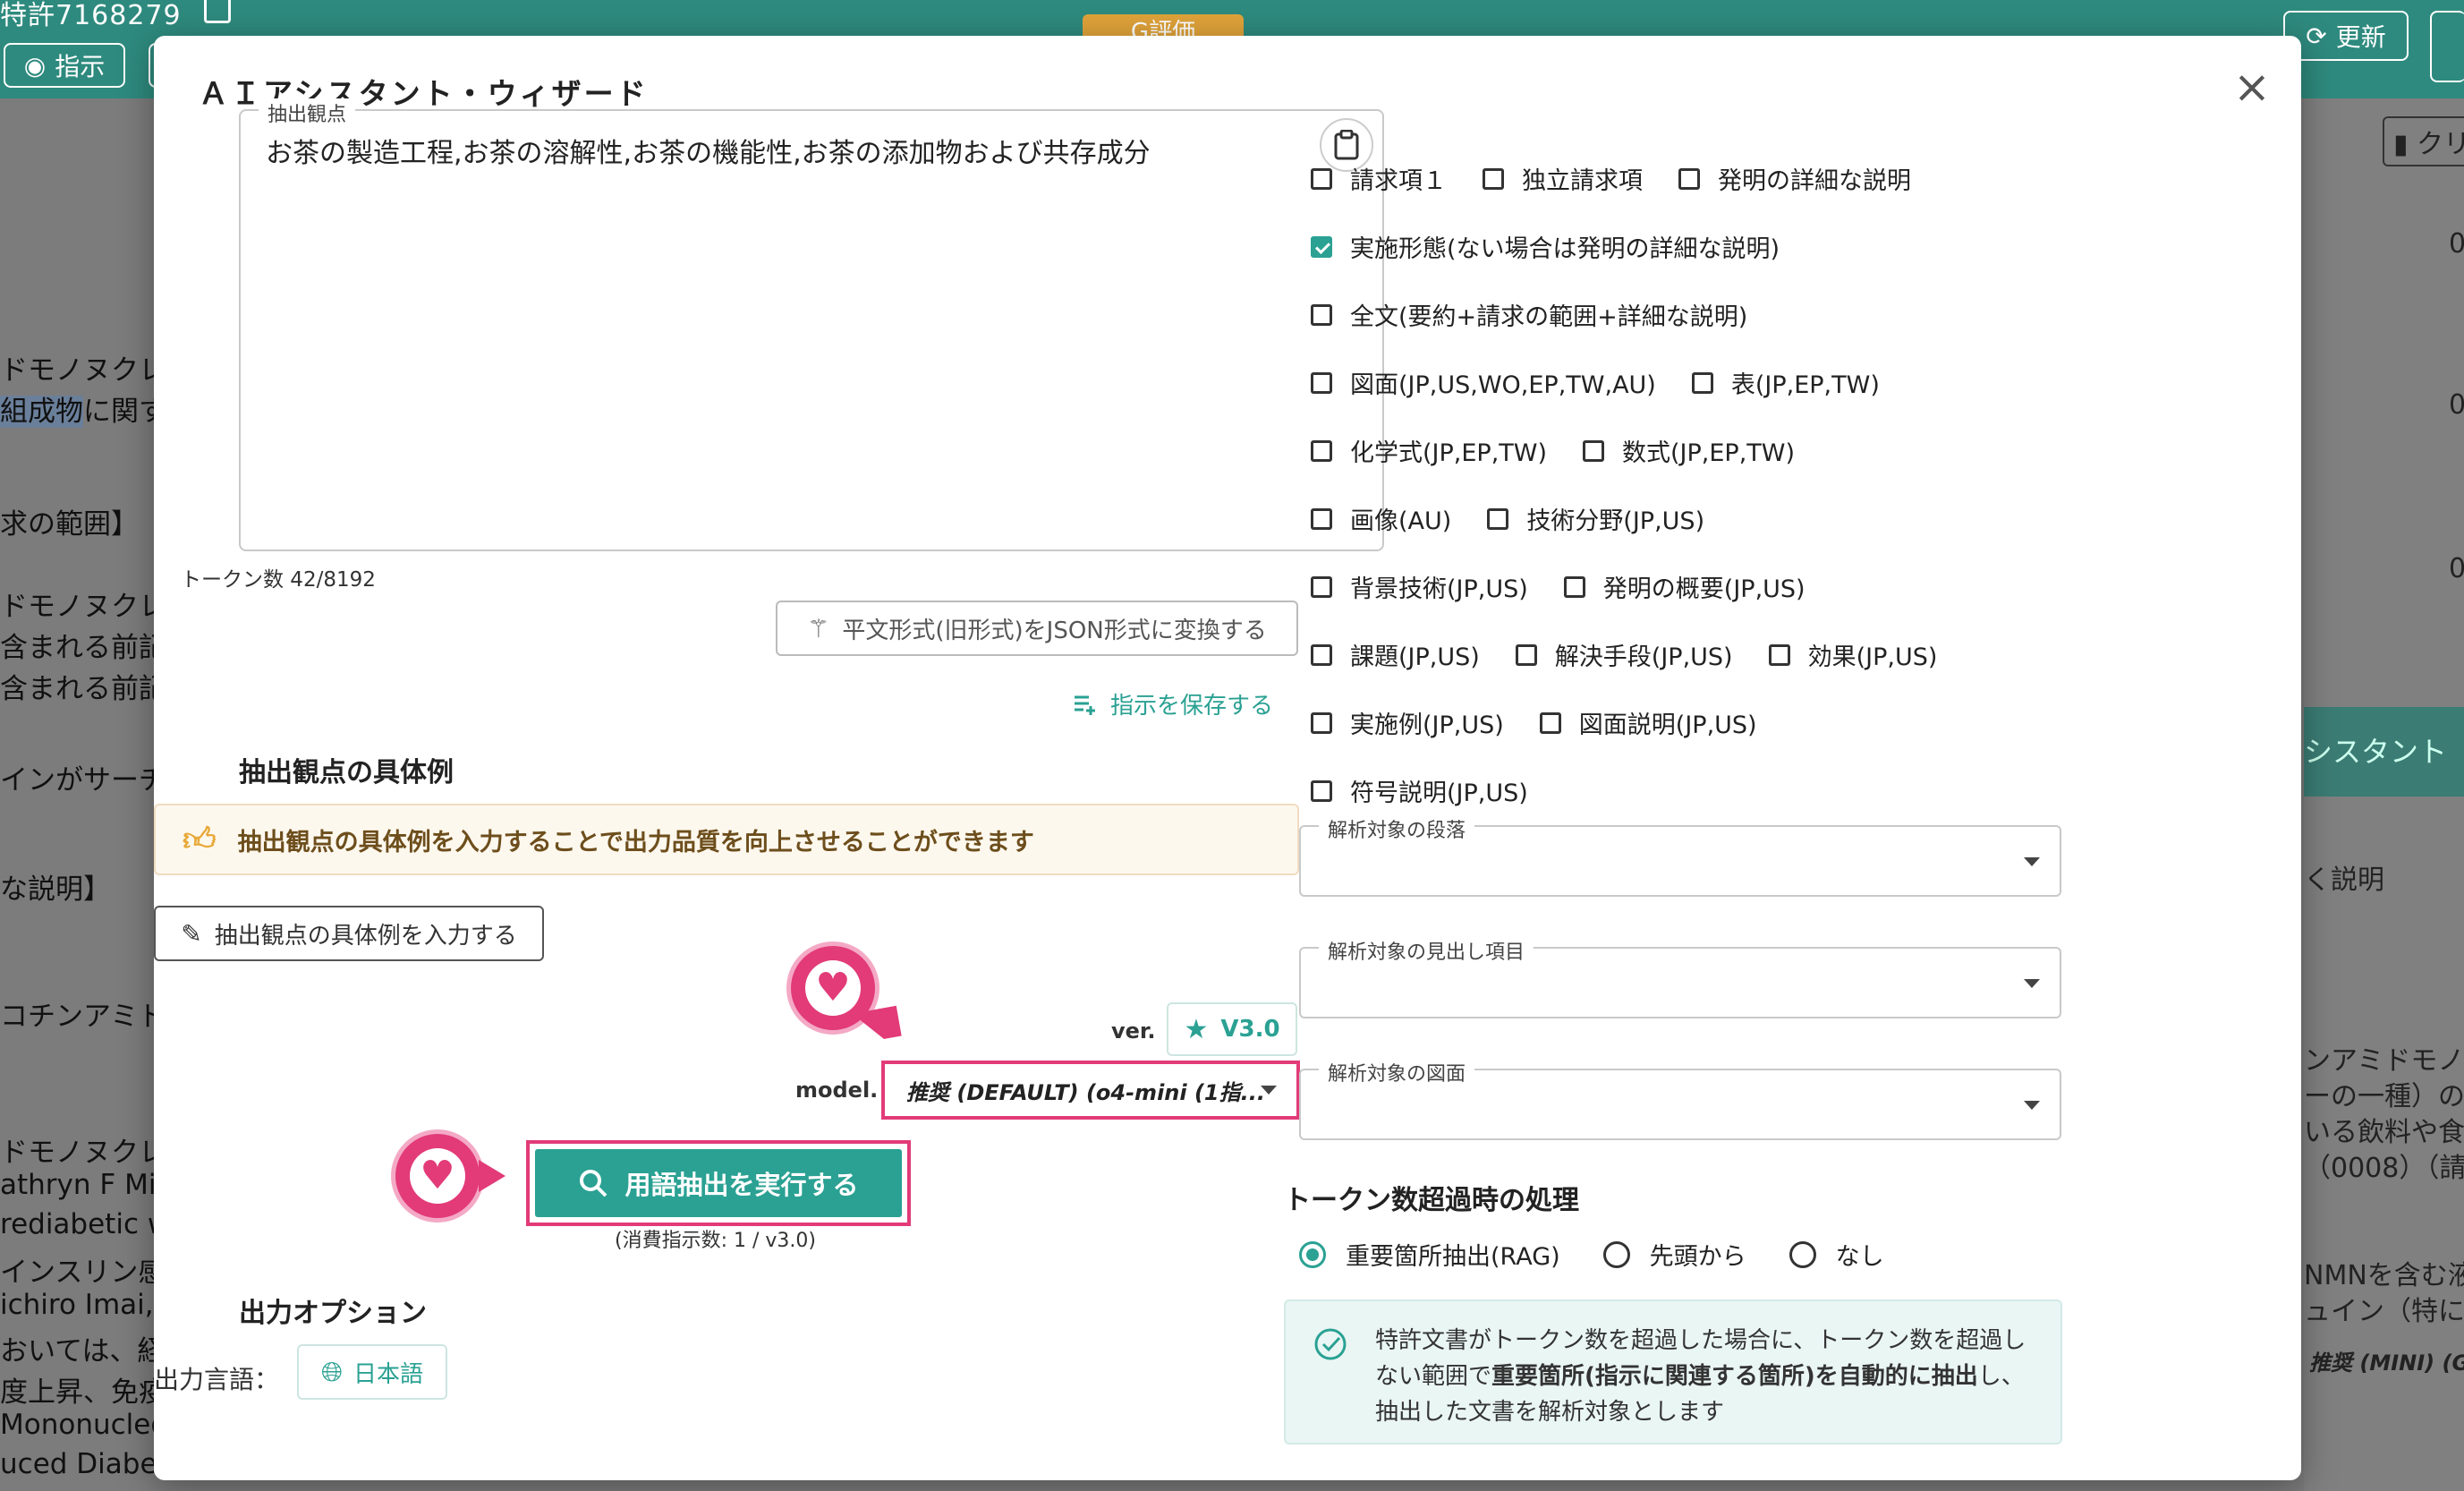 The height and width of the screenshot is (1491, 2464). I want to click on section-checkbox: 解決手段(JP,US), so click(1624, 654).